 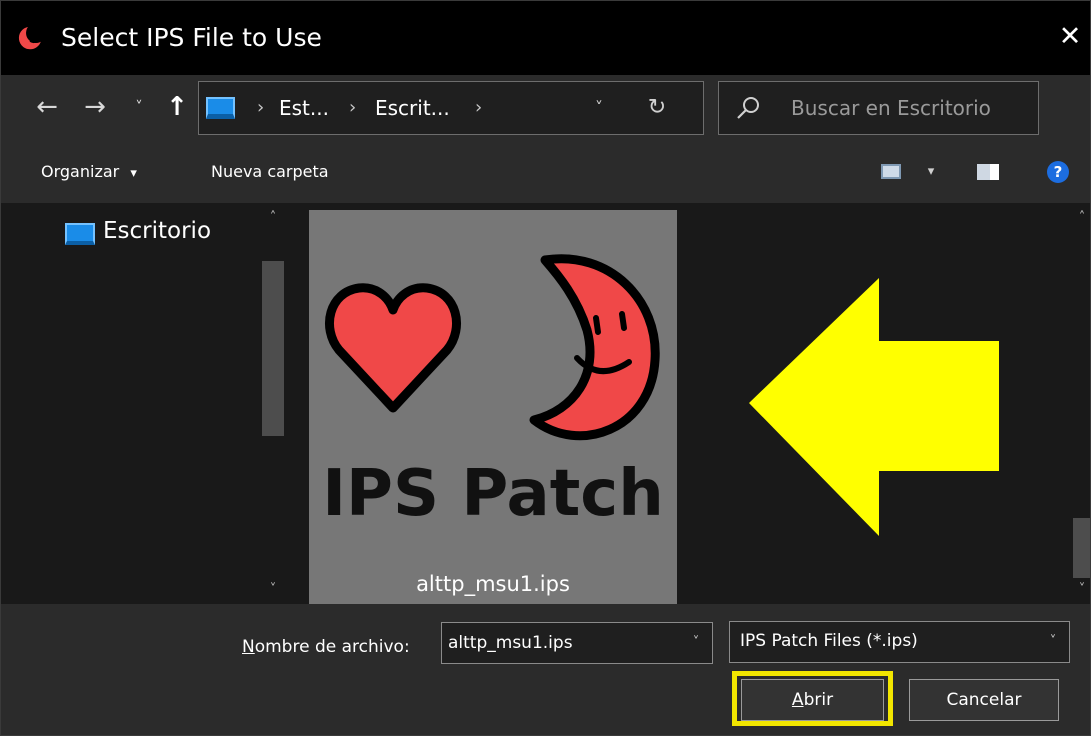 I want to click on preview-pane-icon, so click(x=988, y=172).